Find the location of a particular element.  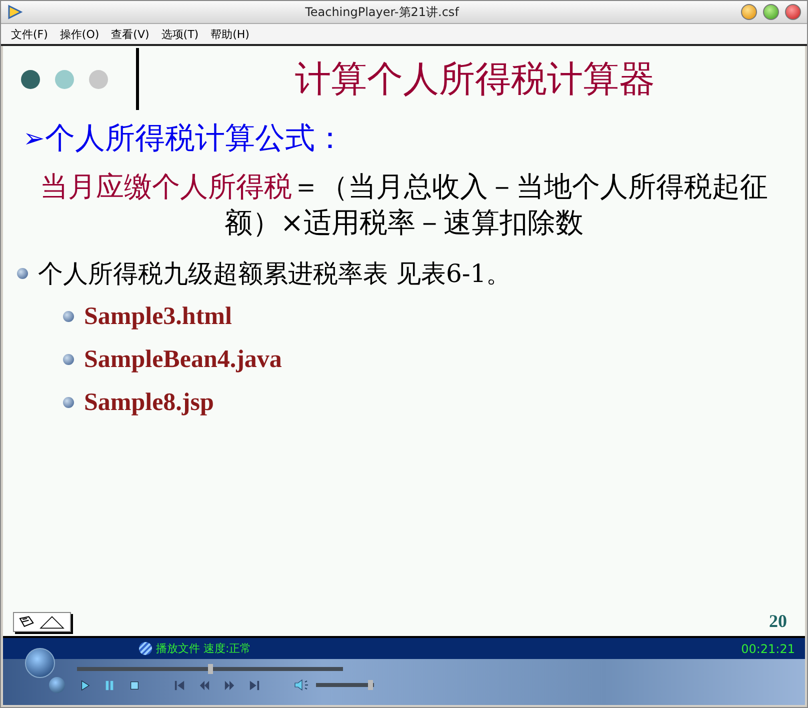

skip-start-icon is located at coordinates (179, 685).